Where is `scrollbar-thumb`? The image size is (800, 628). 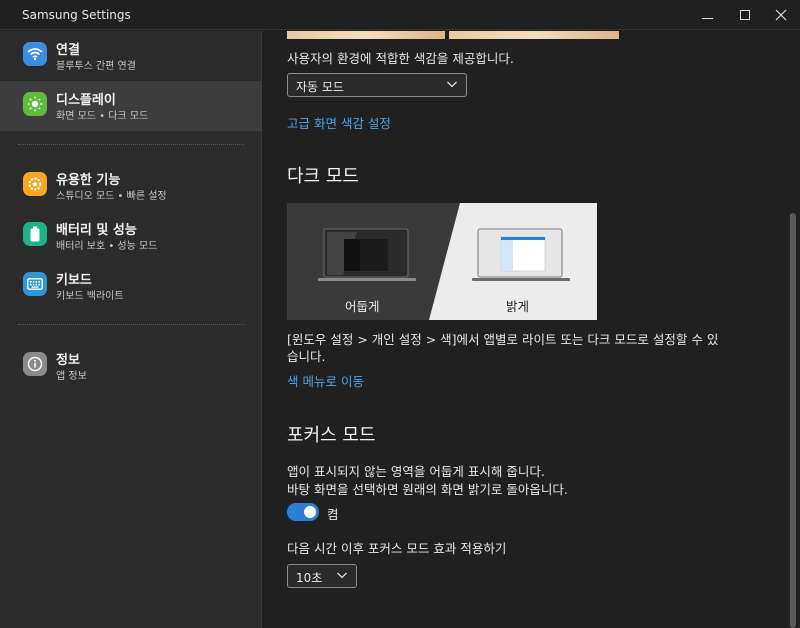 scrollbar-thumb is located at coordinates (793, 420).